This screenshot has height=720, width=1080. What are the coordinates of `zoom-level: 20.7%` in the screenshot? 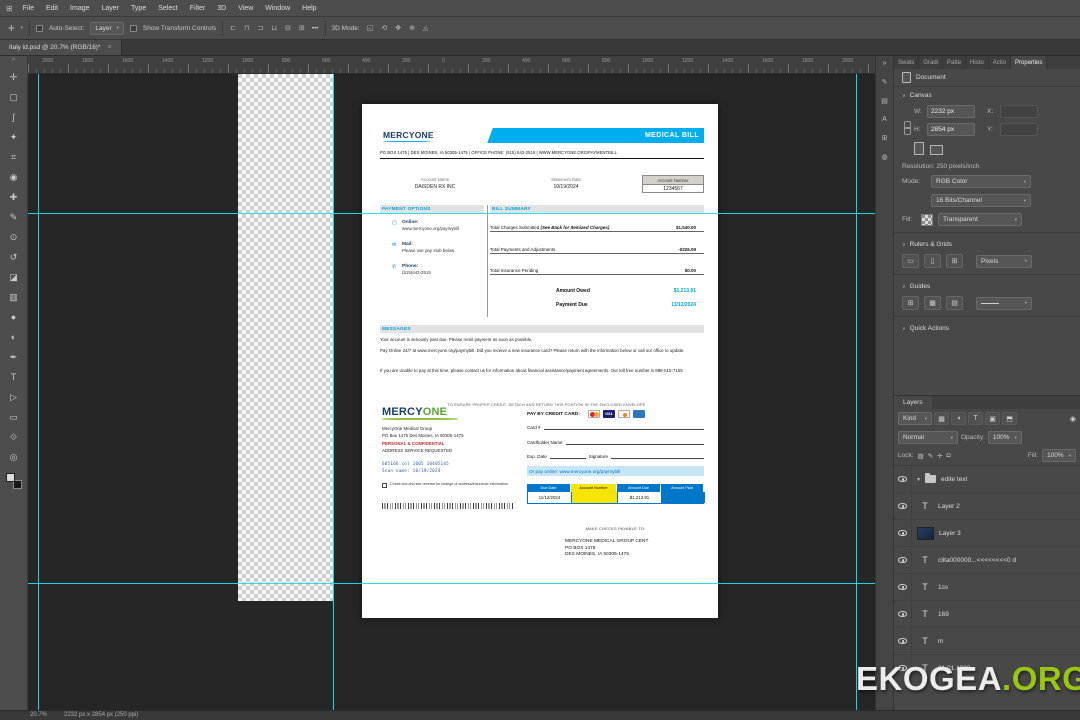 It's located at (38, 715).